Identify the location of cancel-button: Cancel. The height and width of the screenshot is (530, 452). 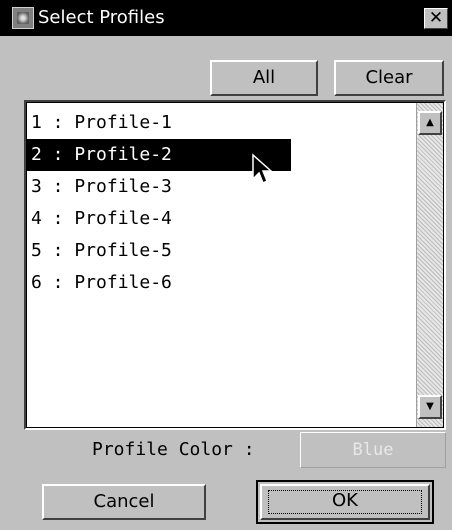
(124, 502).